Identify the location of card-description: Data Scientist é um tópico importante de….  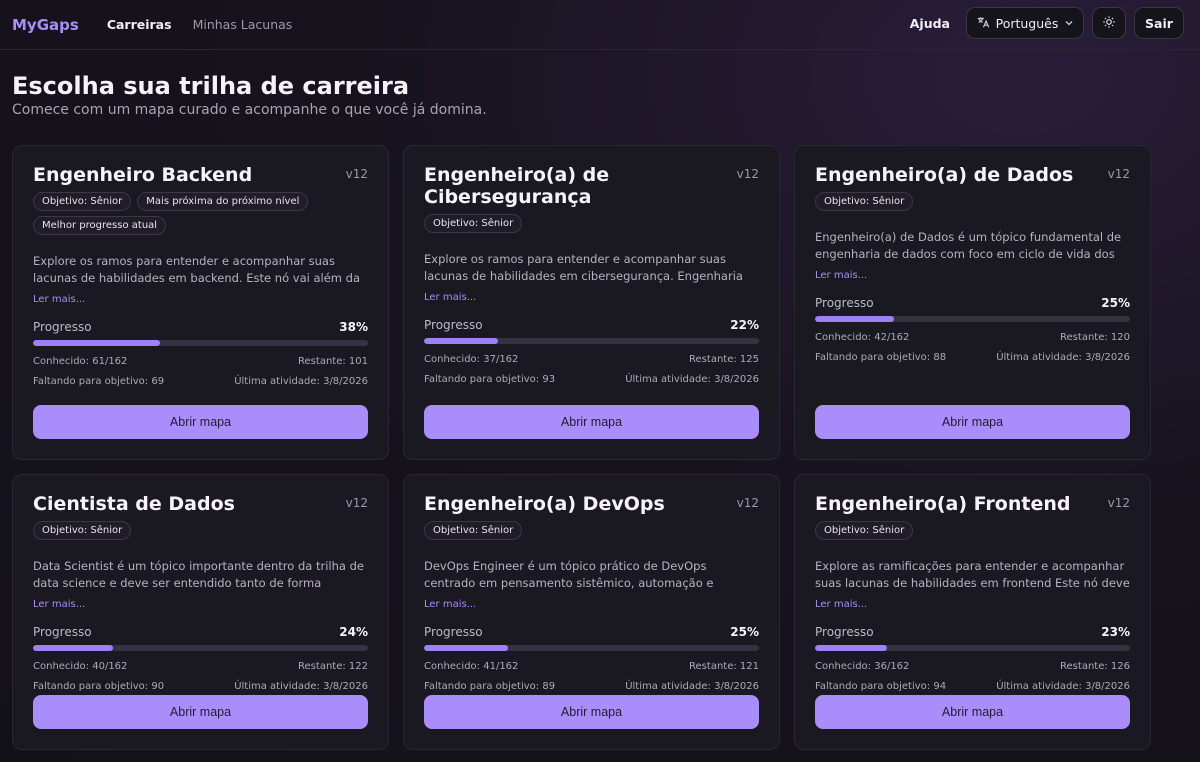
(198, 574).